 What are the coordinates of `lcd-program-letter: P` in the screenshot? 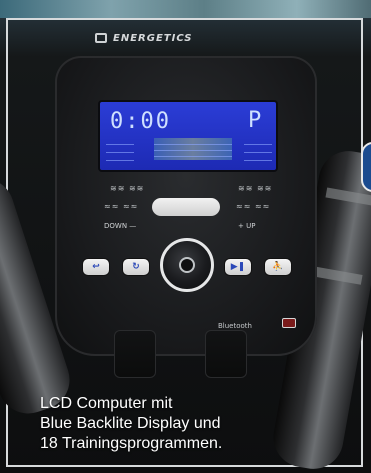 It's located at (255, 120).